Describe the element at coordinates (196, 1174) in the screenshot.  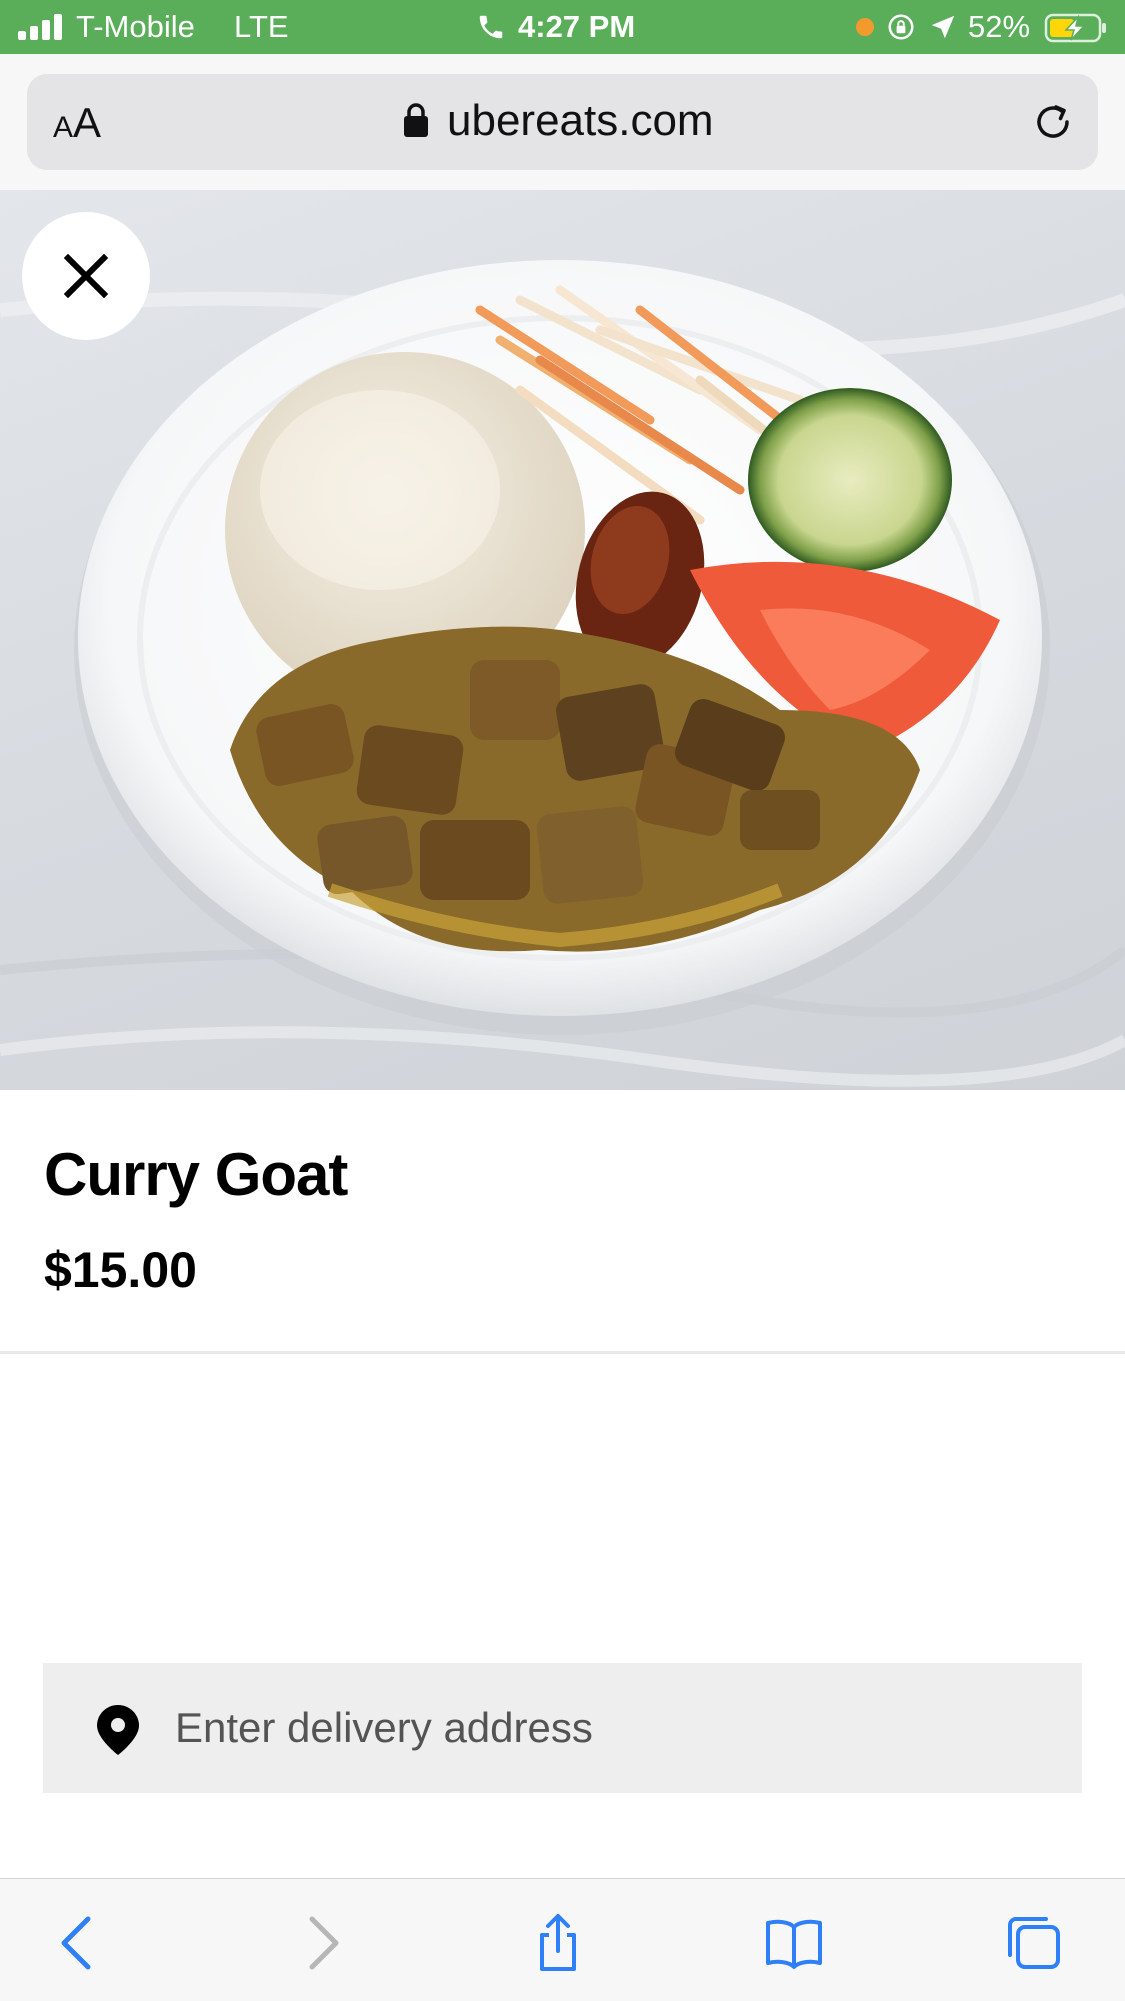
I see `item-title: Curry Goat` at that location.